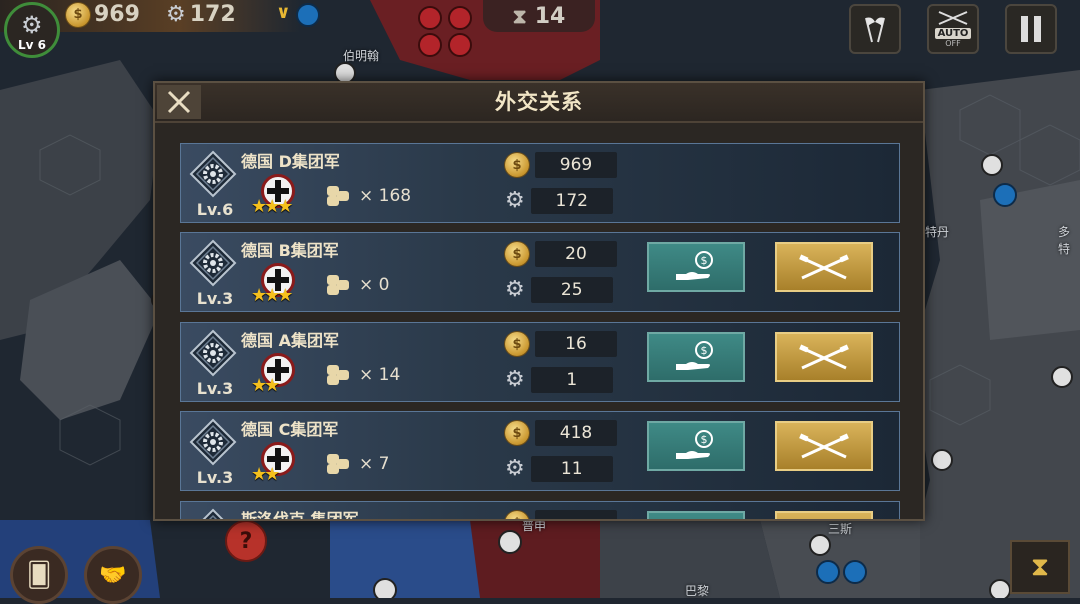 The image size is (1080, 604). I want to click on cards-button: 🂠, so click(39, 575).